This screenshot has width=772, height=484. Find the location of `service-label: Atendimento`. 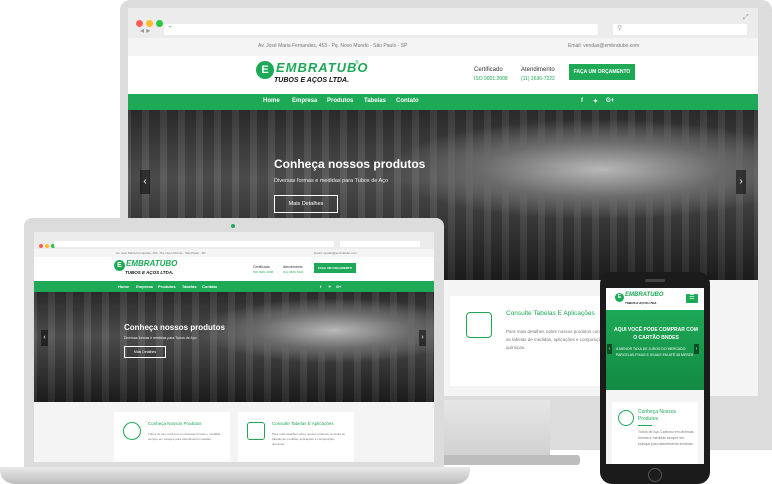

service-label: Atendimento is located at coordinates (538, 70).